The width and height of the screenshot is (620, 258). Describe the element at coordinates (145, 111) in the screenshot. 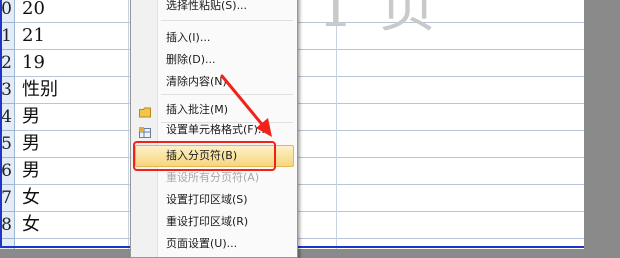

I see `comment-folder-icon` at that location.